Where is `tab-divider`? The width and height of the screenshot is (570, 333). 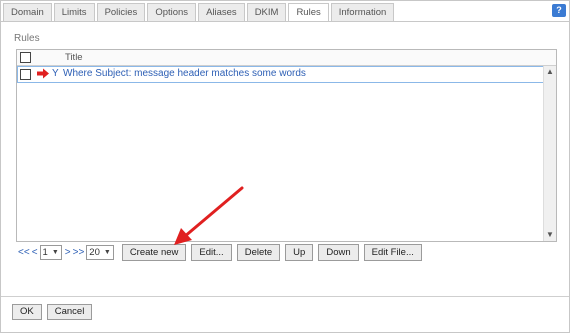
tab-divider is located at coordinates (285, 21).